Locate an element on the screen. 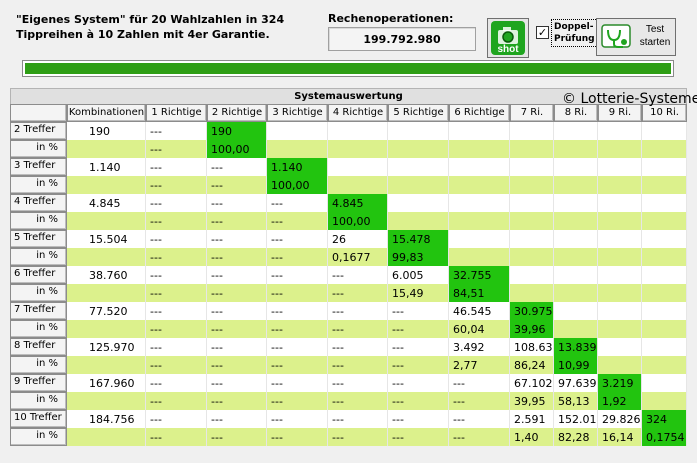 Image resolution: width=697 pixels, height=463 pixels. hit-count-cell: 29.826 is located at coordinates (620, 419).